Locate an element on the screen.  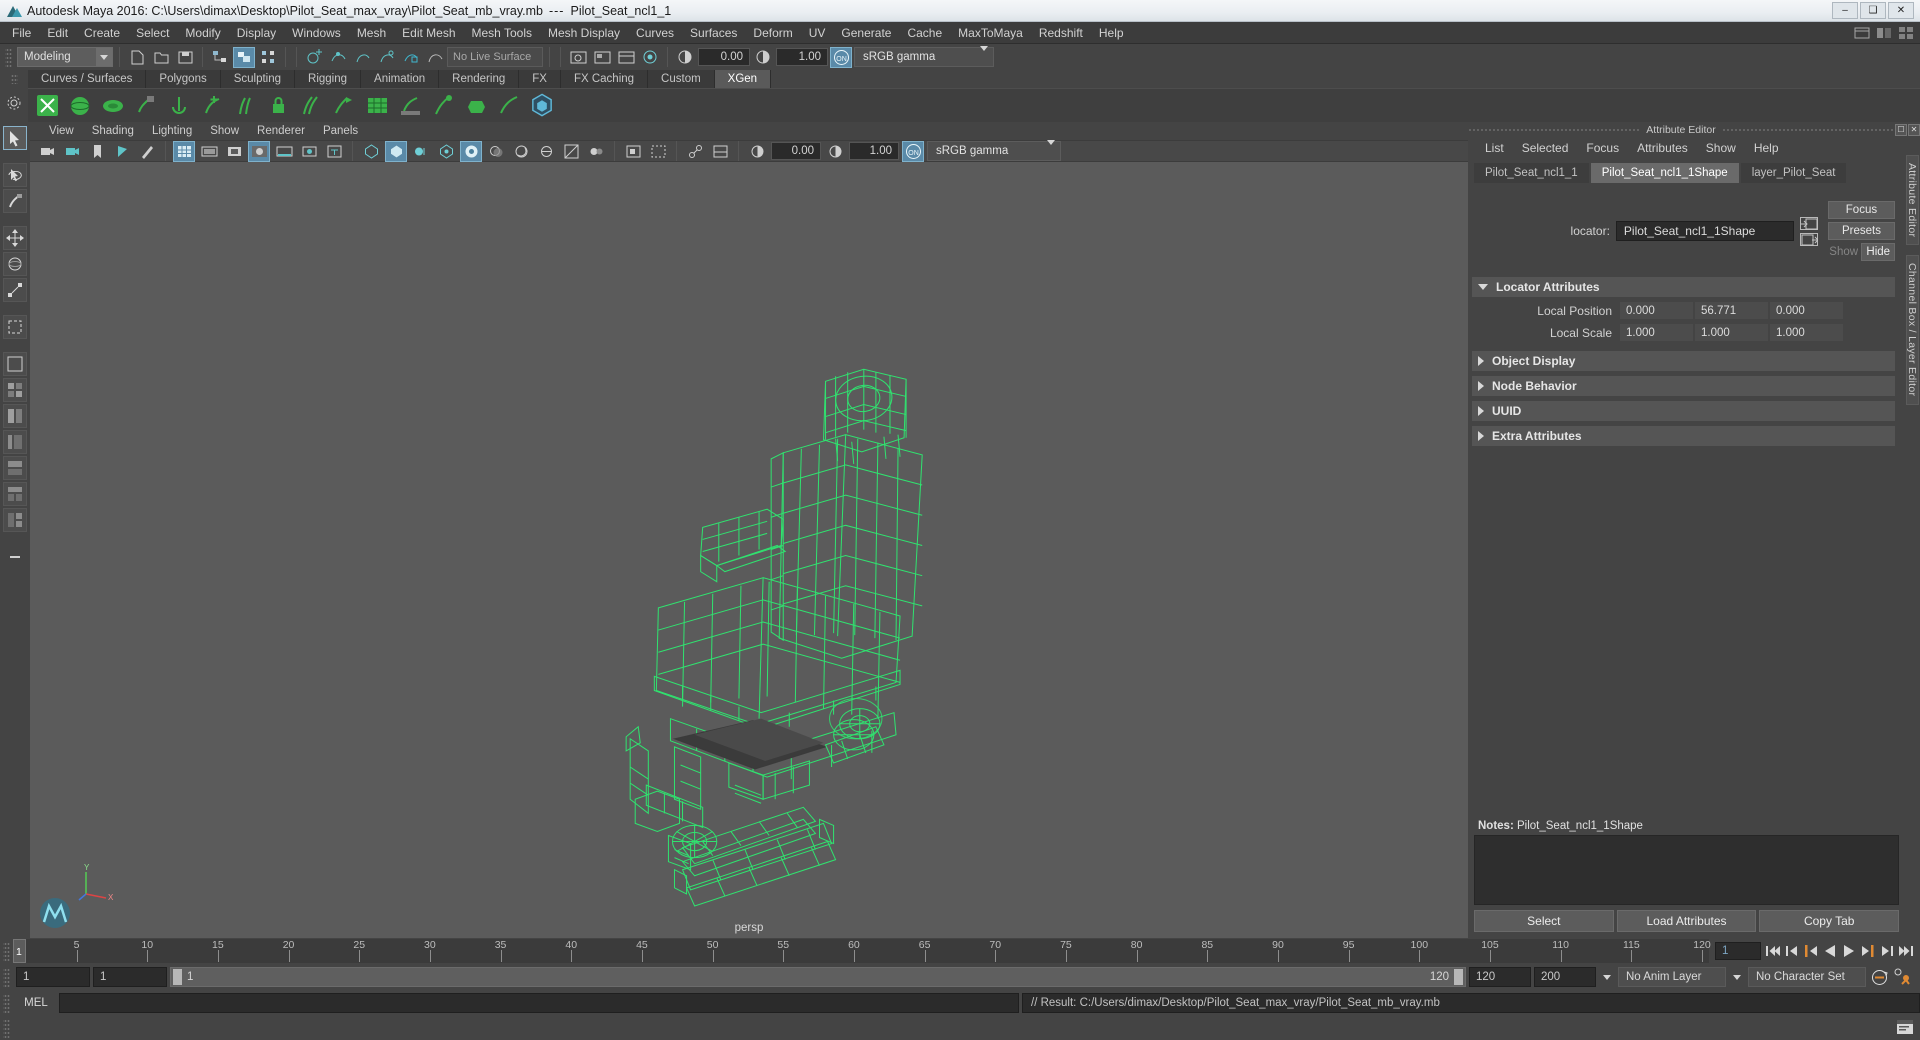
local-scale-x-field: 1.000 is located at coordinates (1656, 332).